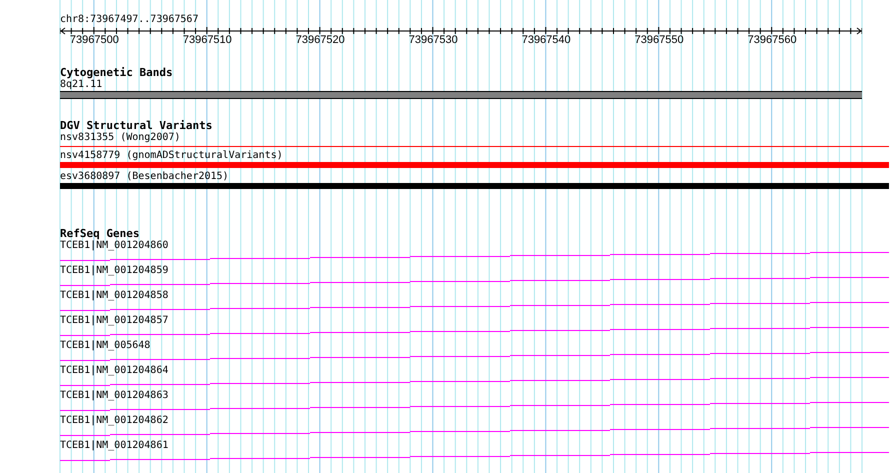 This screenshot has height=473, width=890. I want to click on ruler-tick-label: 73967520, so click(320, 40).